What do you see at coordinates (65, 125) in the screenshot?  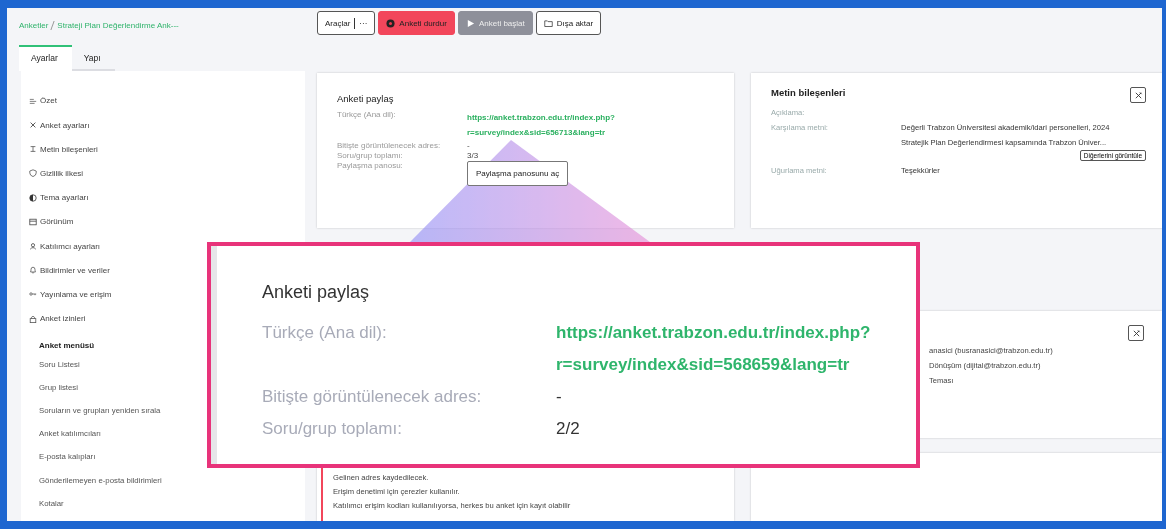 I see `sidebar-item: Anket ayarları` at bounding box center [65, 125].